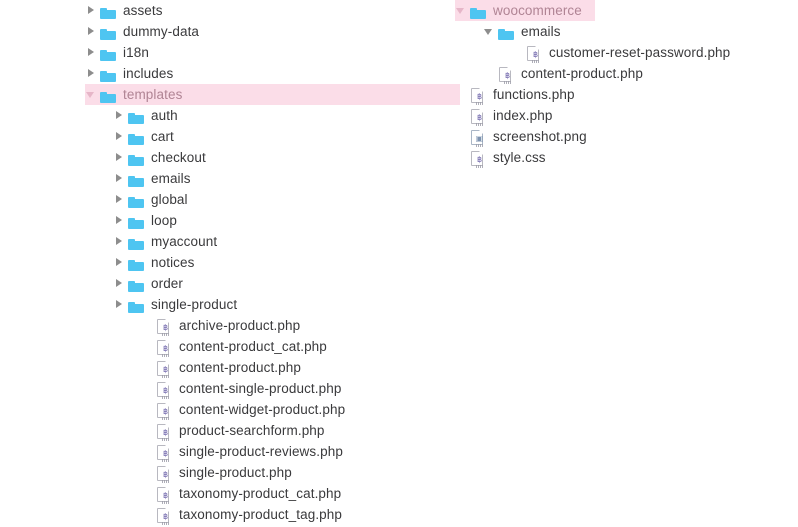 The image size is (798, 527). What do you see at coordinates (272, 94) in the screenshot?
I see `tree-row-folder: templates` at bounding box center [272, 94].